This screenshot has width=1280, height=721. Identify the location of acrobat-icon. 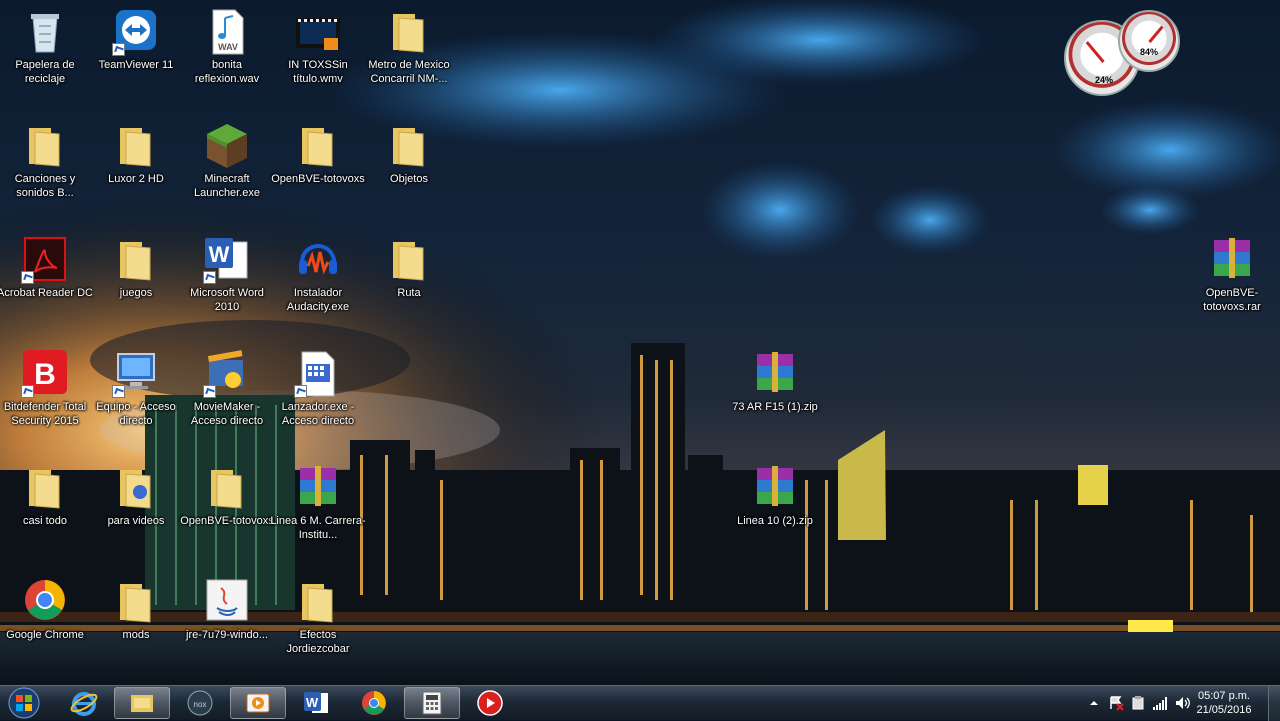
(45, 260).